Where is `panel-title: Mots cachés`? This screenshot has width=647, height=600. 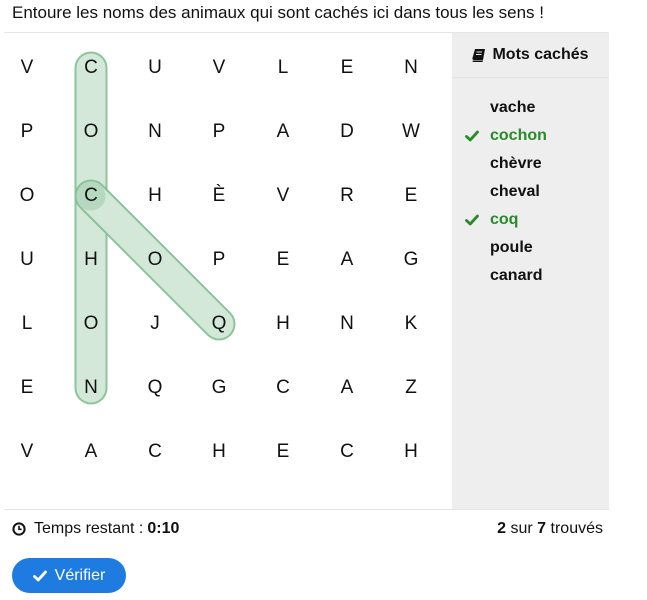 panel-title: Mots cachés is located at coordinates (540, 54).